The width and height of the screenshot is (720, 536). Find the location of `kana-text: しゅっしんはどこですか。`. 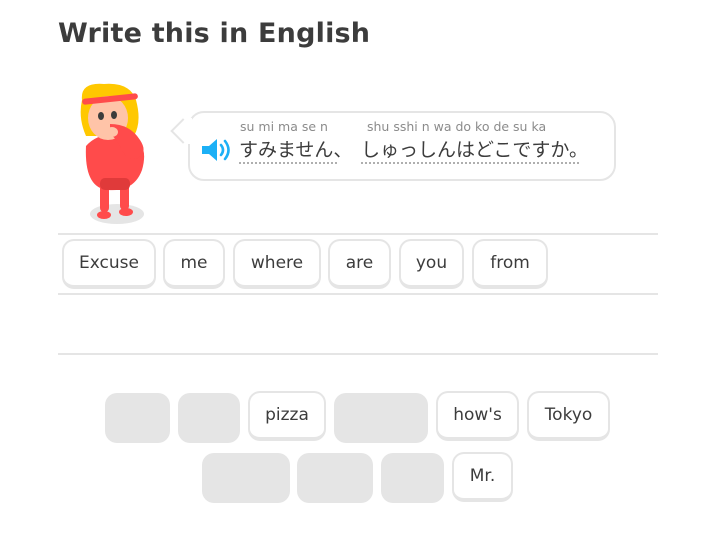

kana-text: しゅっしんはどこですか。 is located at coordinates (475, 150).